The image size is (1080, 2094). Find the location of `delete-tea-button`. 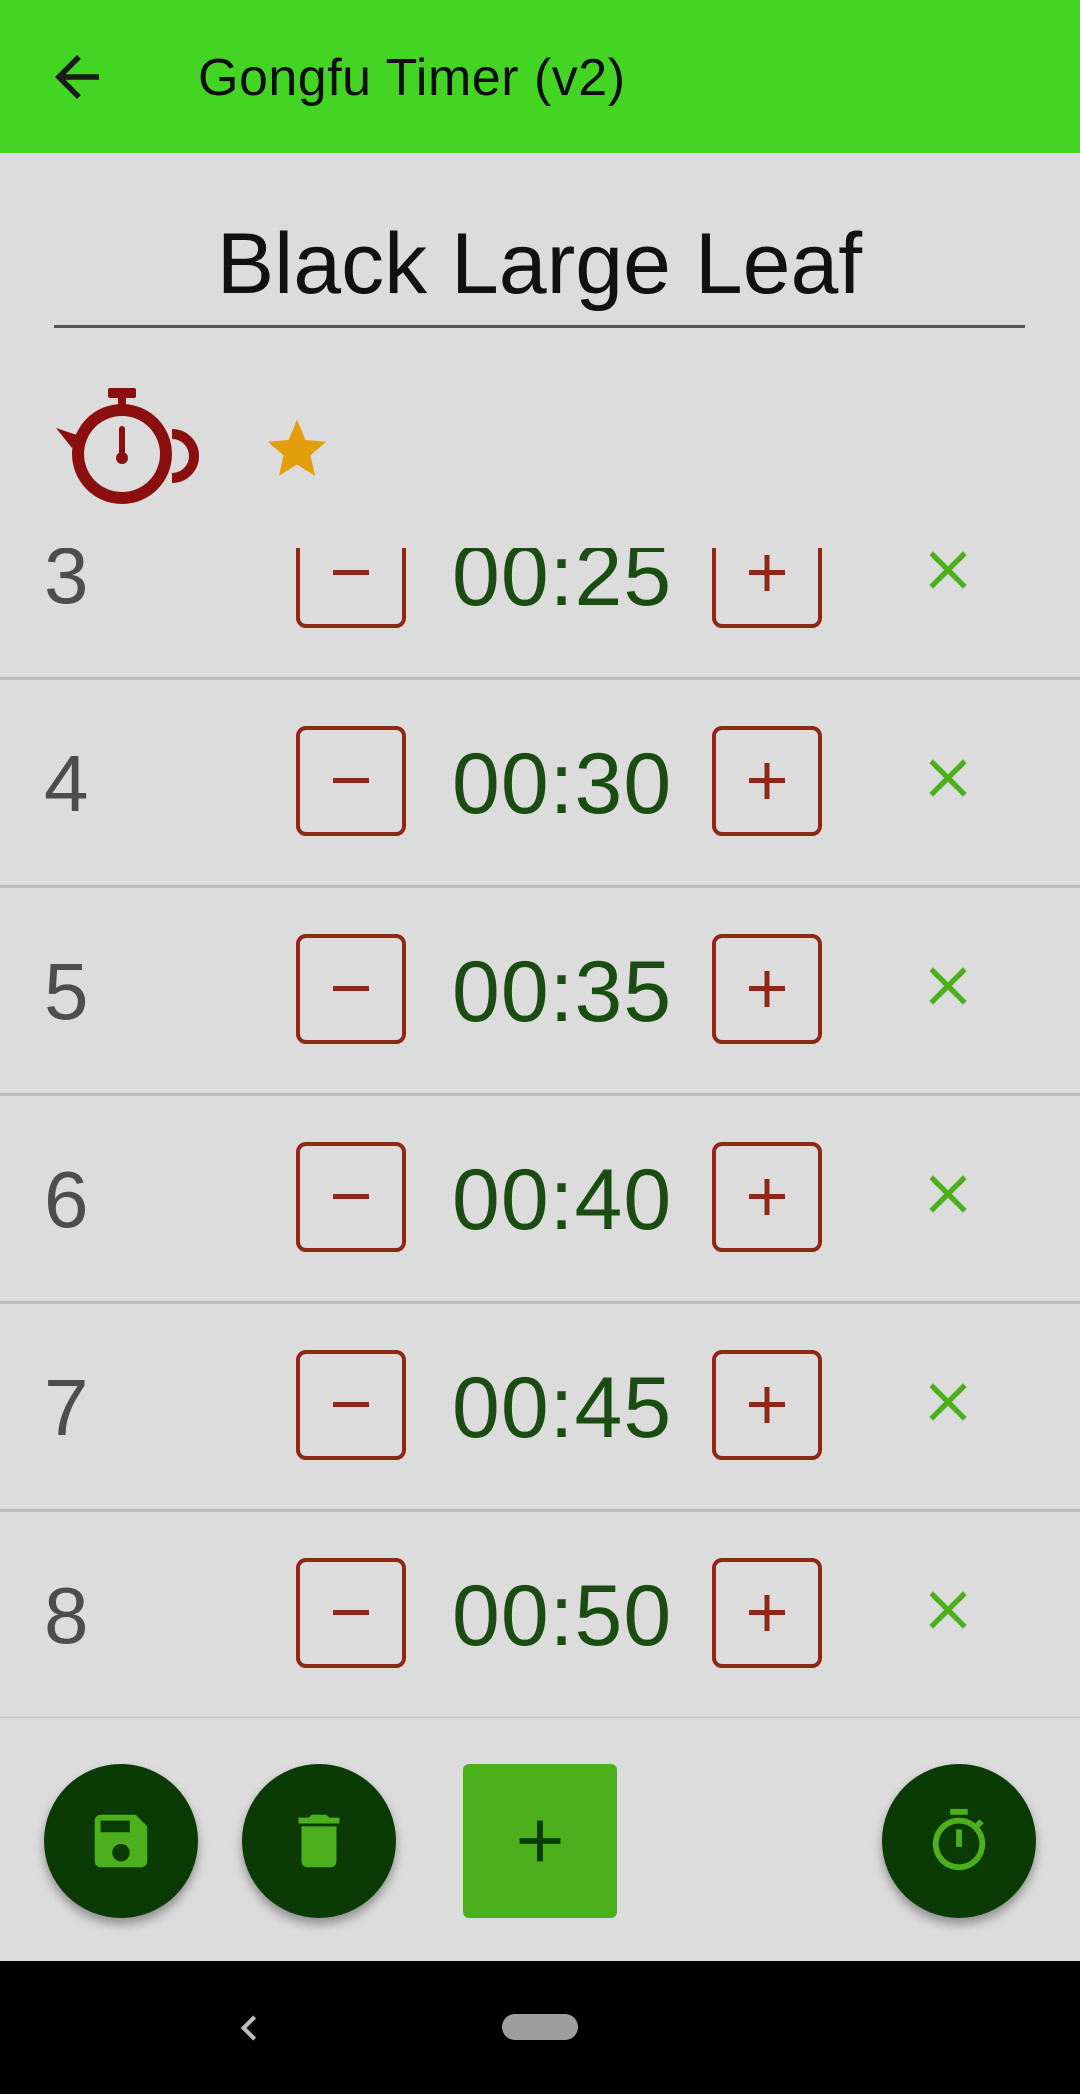

delete-tea-button is located at coordinates (319, 1841).